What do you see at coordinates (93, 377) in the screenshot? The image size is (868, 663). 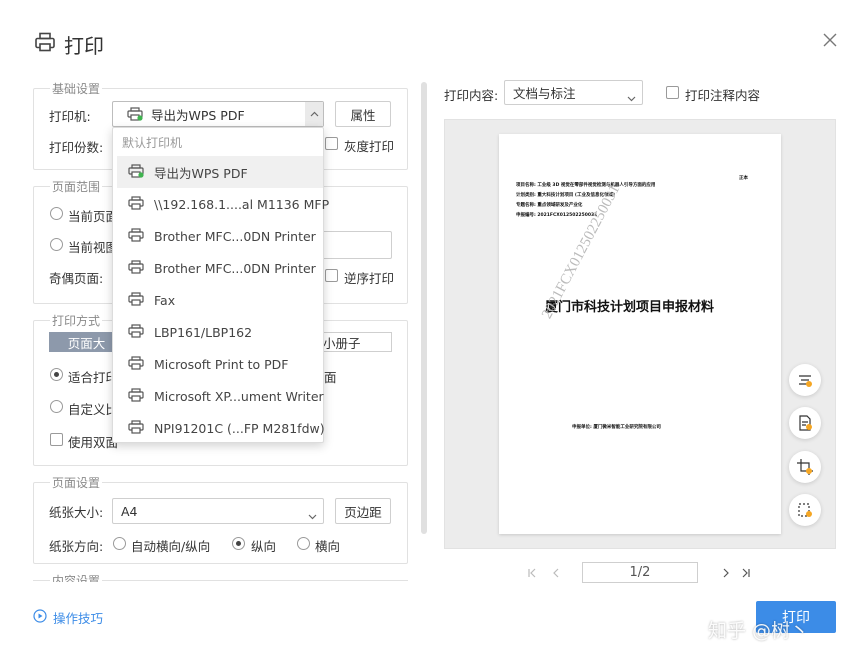 I see `fit-print-label: 适合打印` at bounding box center [93, 377].